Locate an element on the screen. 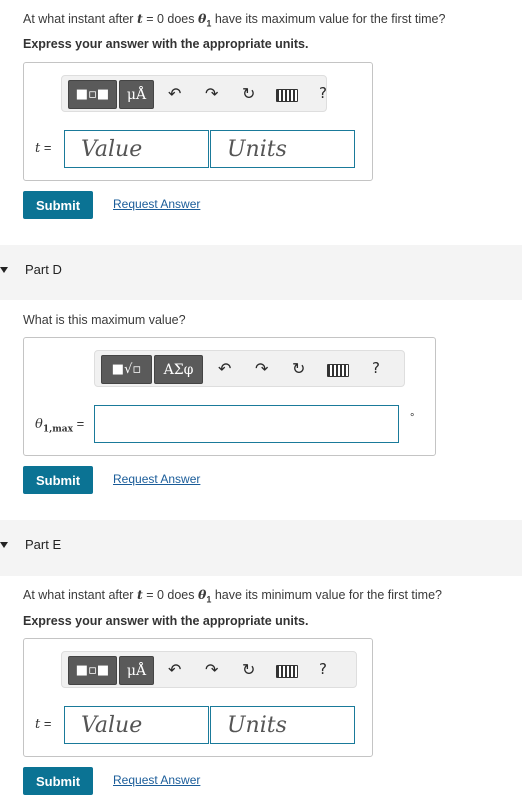  part-e-value-input: Value is located at coordinates (136, 725).